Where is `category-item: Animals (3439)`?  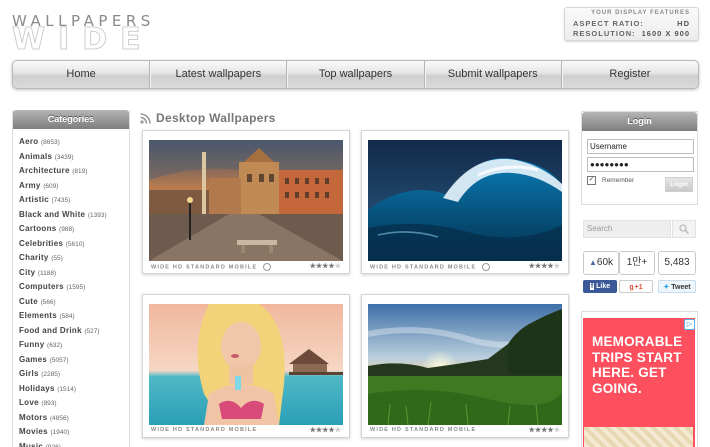
category-item: Animals (3439) is located at coordinates (74, 157).